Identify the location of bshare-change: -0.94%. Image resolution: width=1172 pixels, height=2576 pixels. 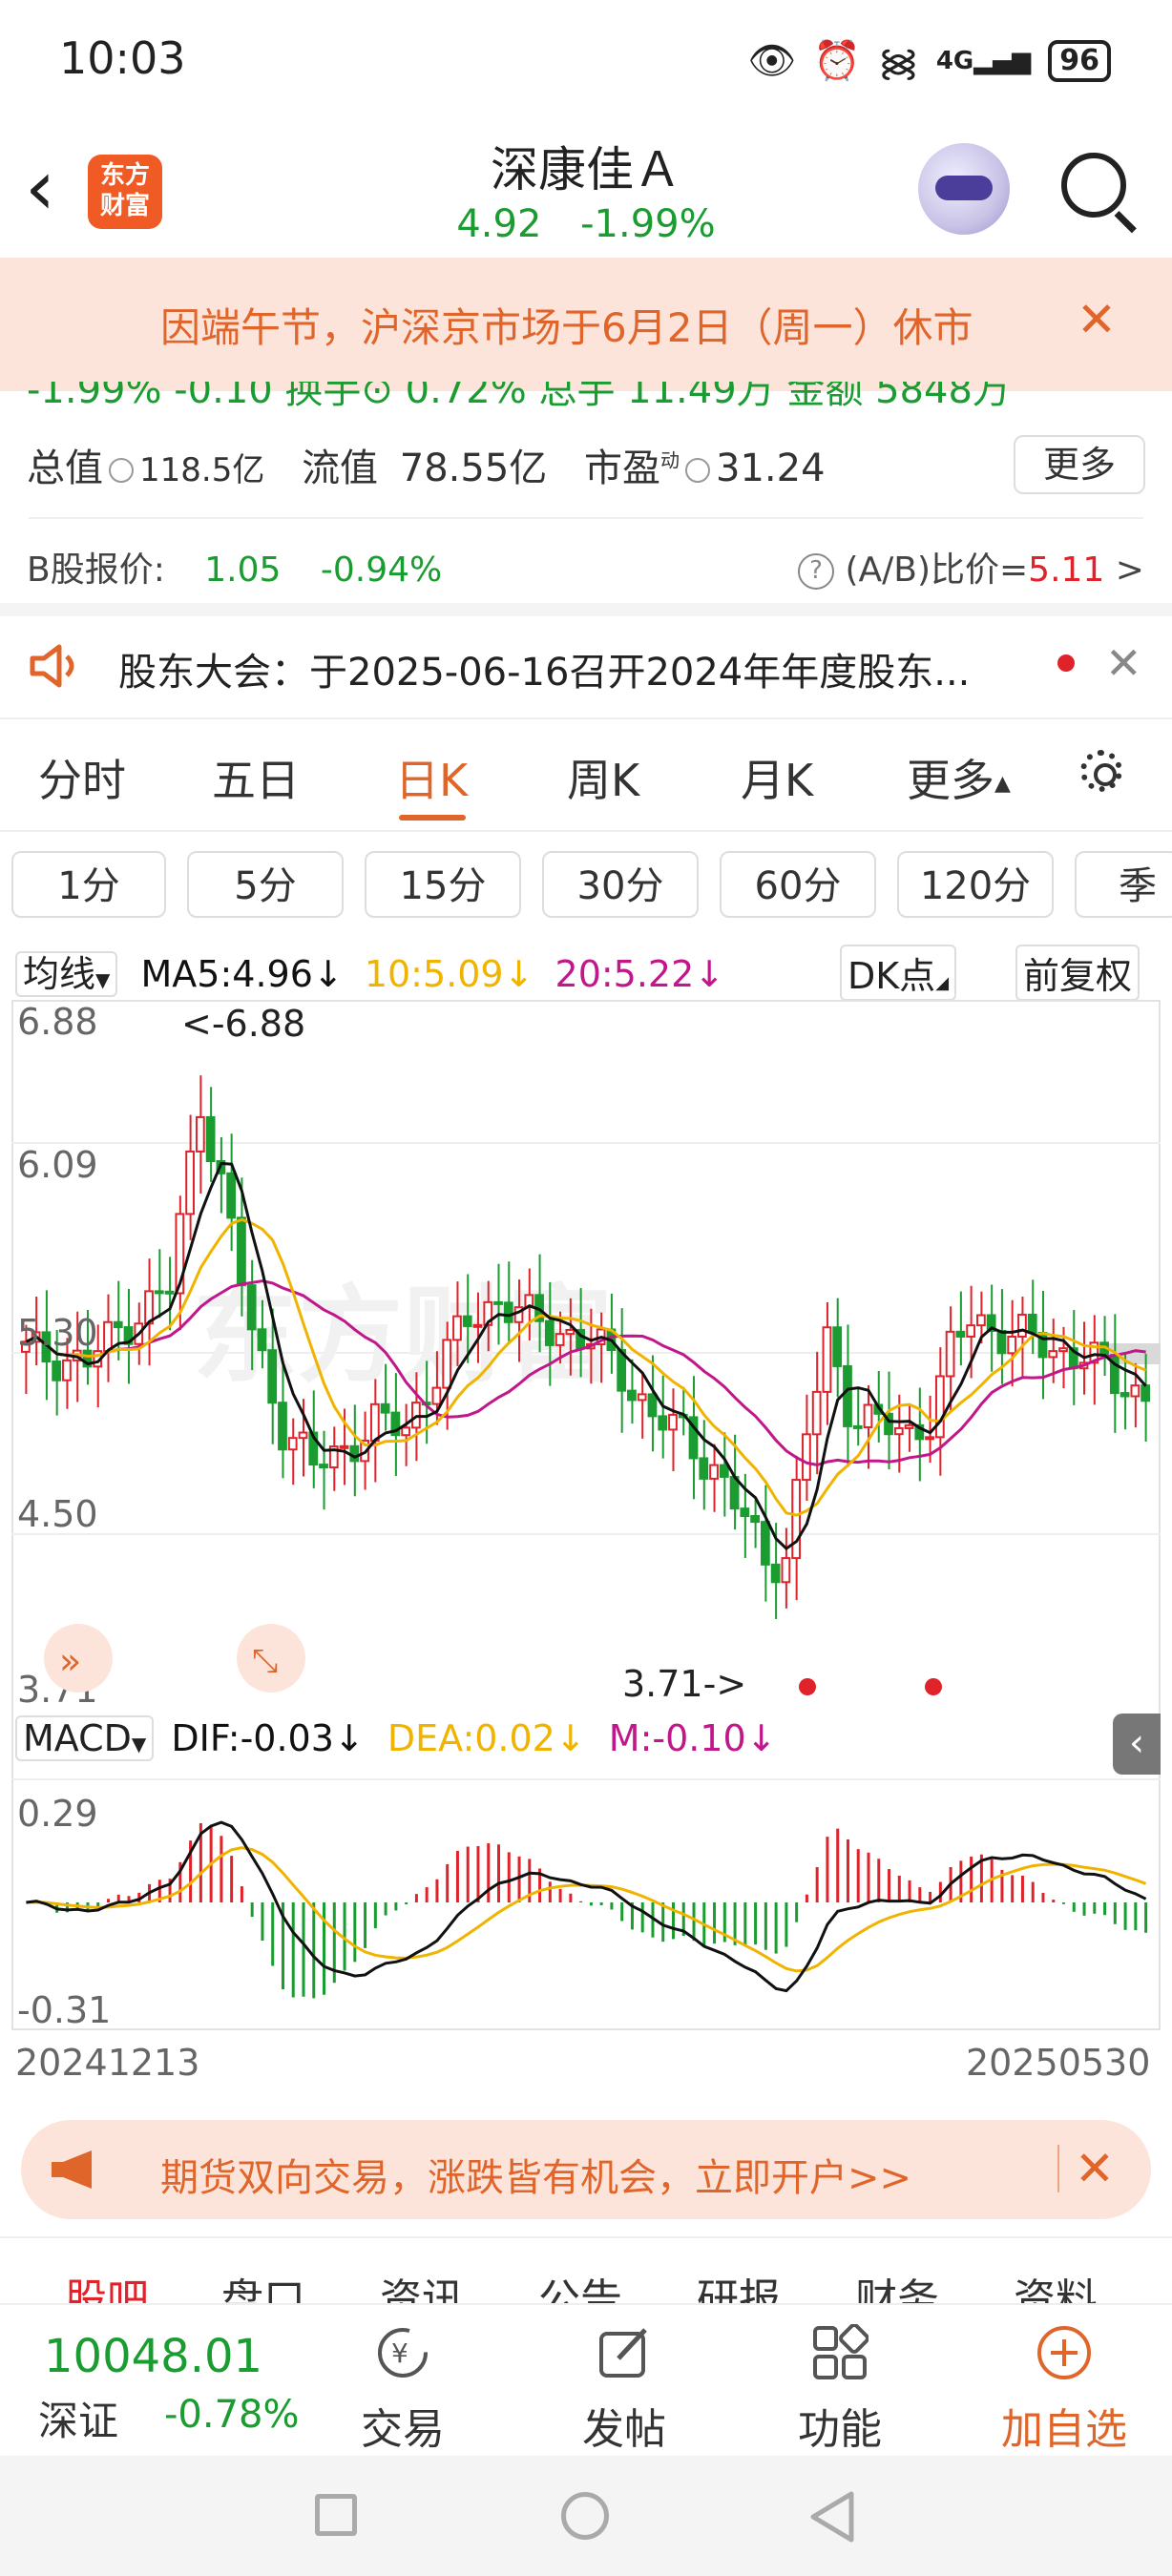
(381, 570).